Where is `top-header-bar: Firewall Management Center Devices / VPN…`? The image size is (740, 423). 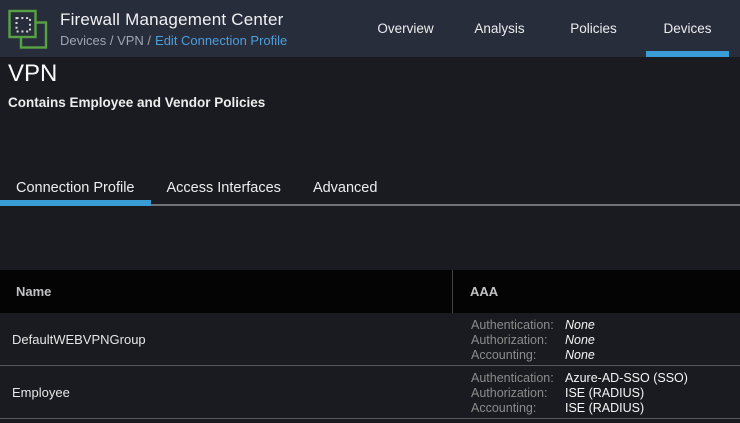 top-header-bar: Firewall Management Center Devices / VPN… is located at coordinates (370, 28).